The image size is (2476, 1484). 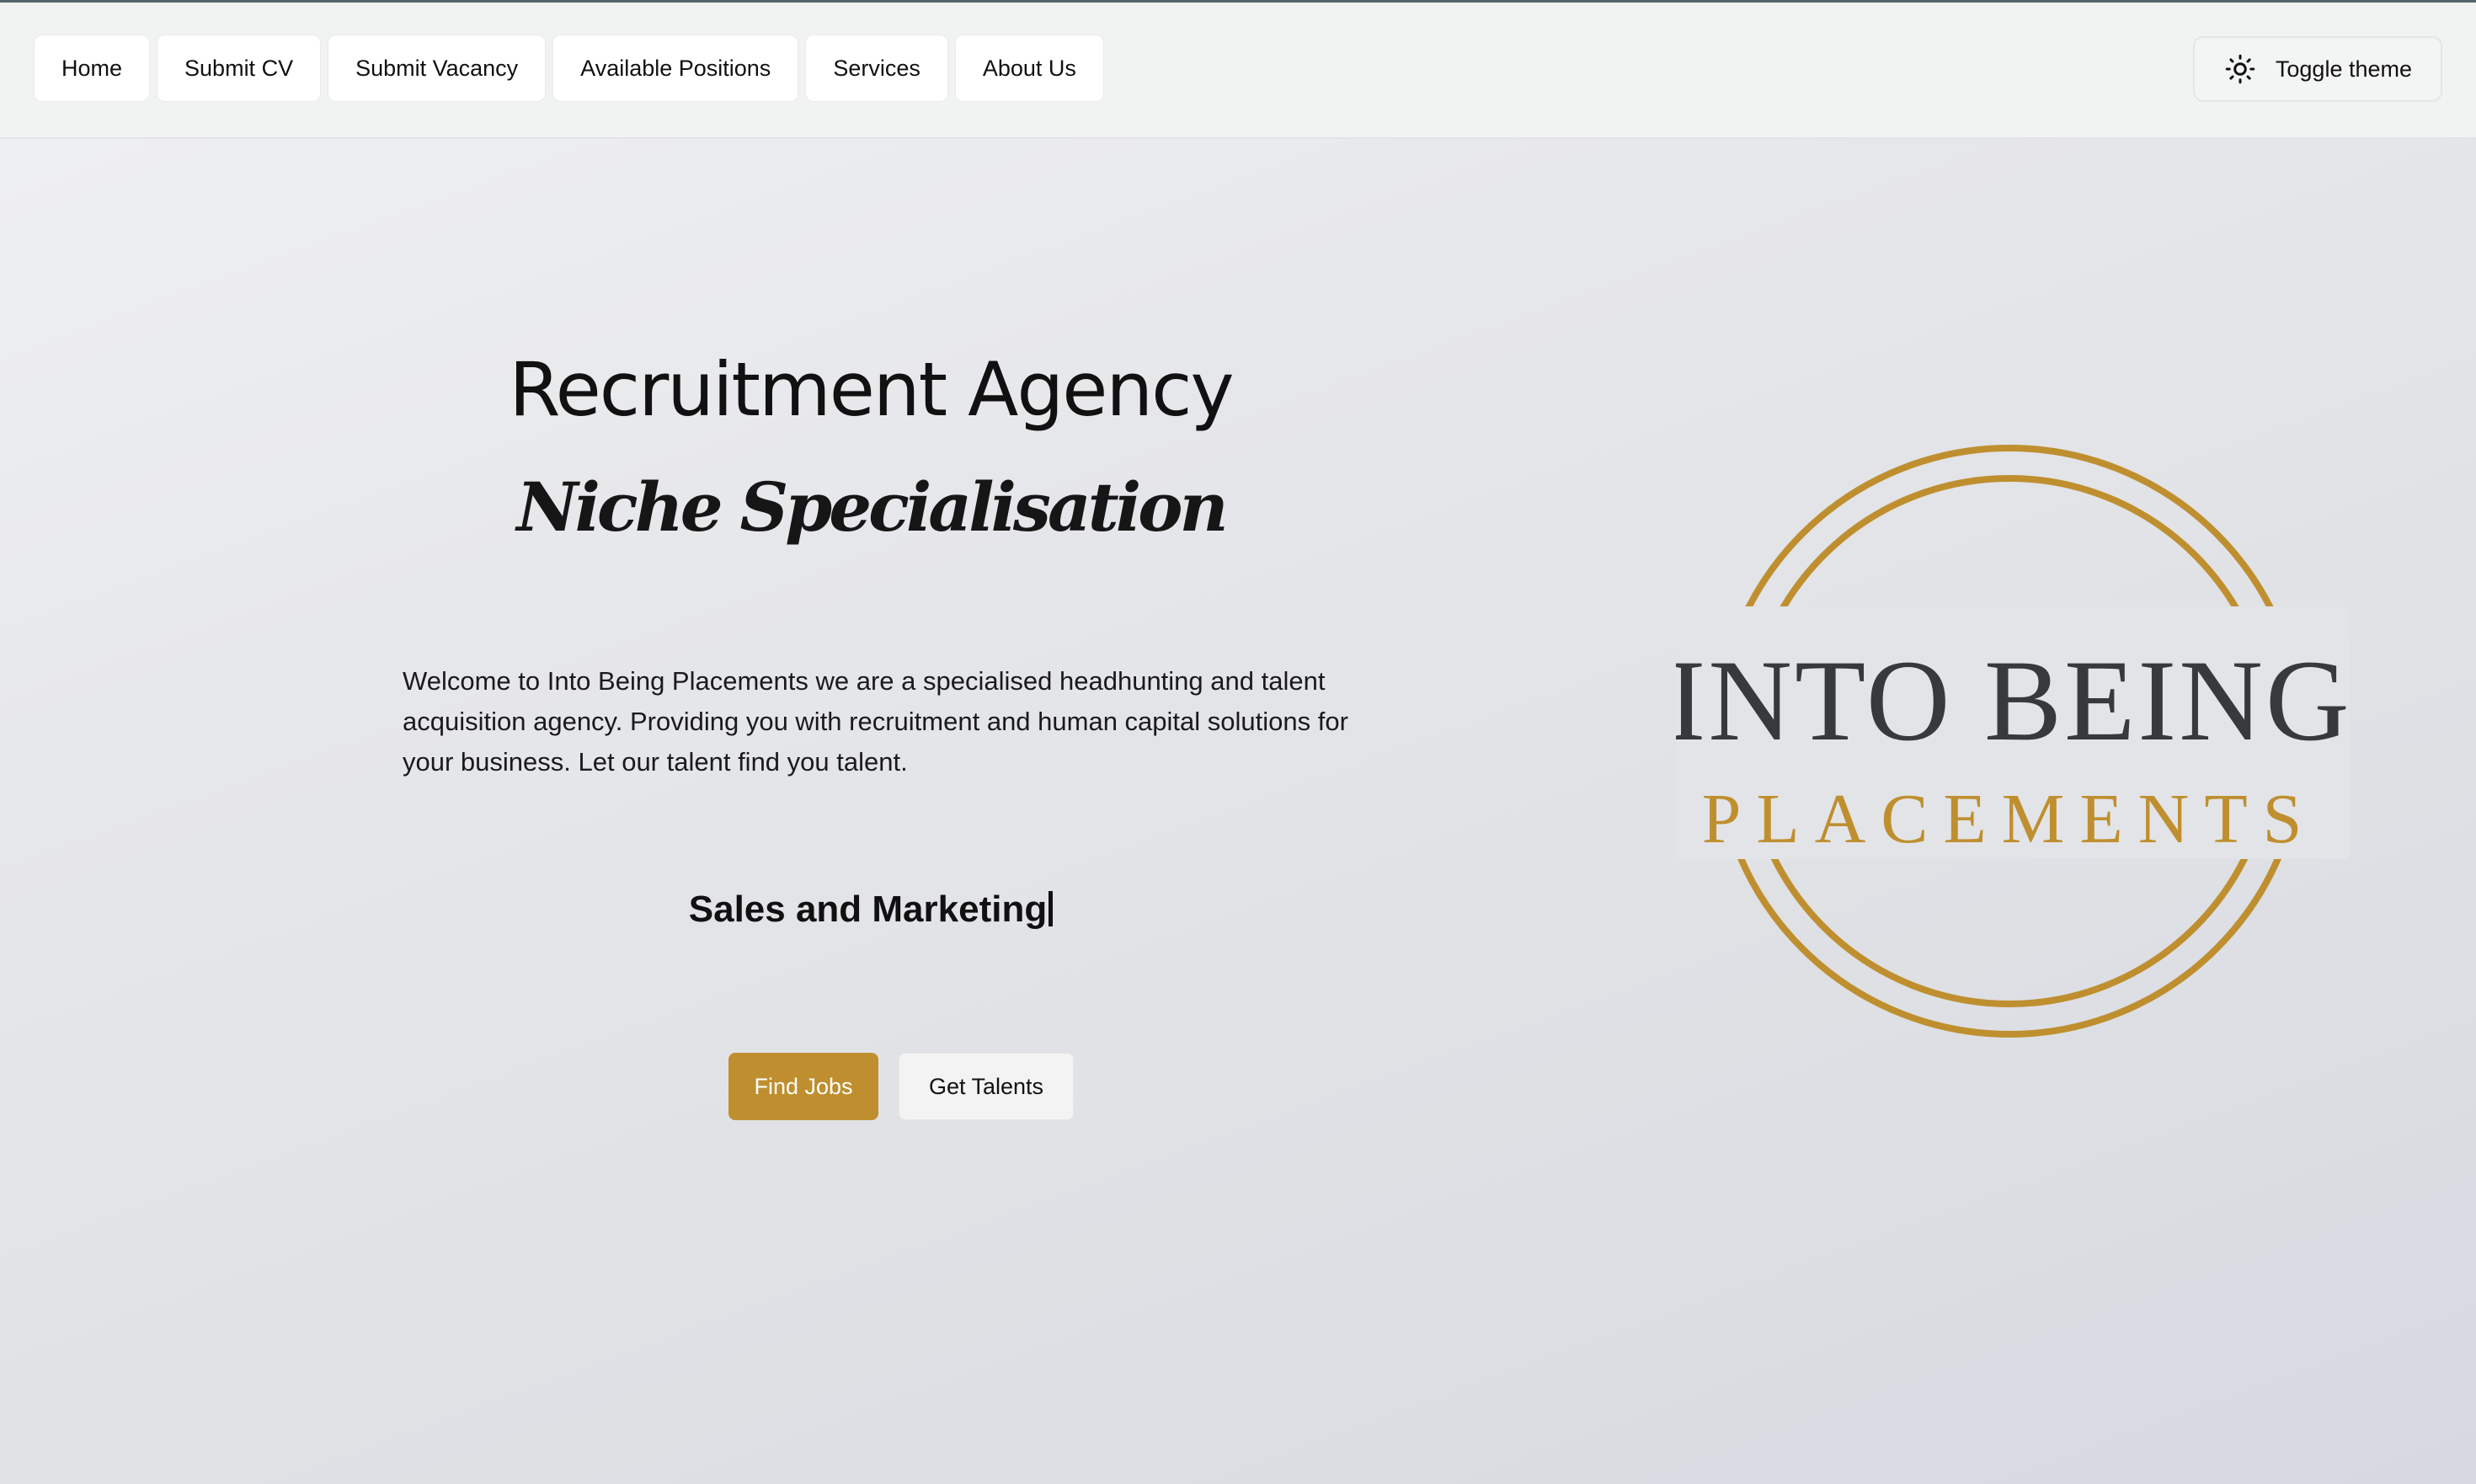 I want to click on text-cursor, so click(x=1051, y=909).